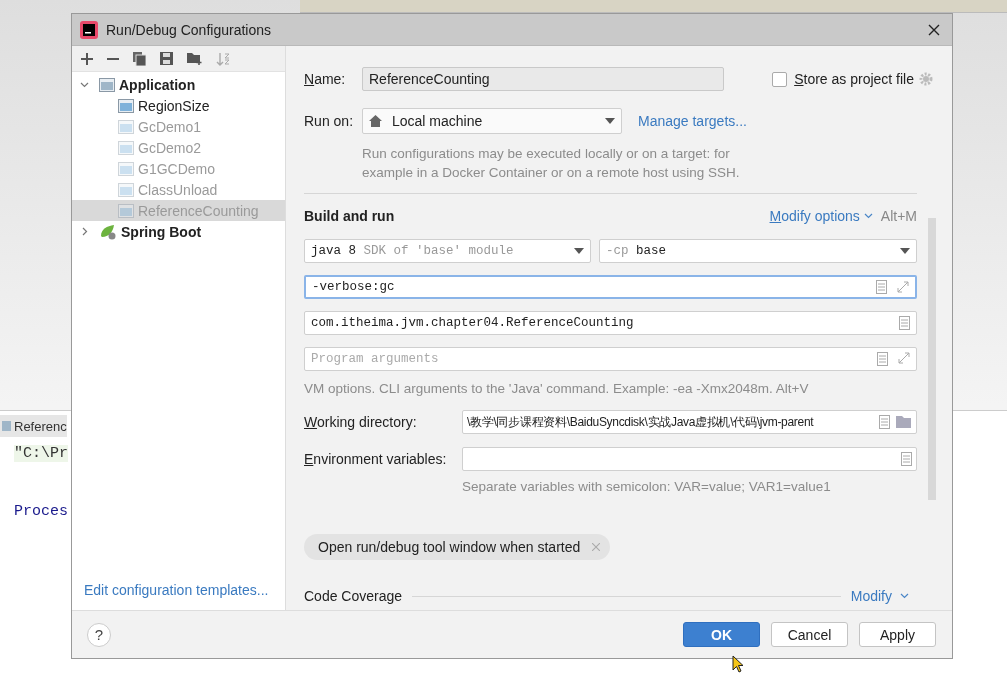  What do you see at coordinates (353, 596) in the screenshot?
I see `code-coverage-title: Code Coverage` at bounding box center [353, 596].